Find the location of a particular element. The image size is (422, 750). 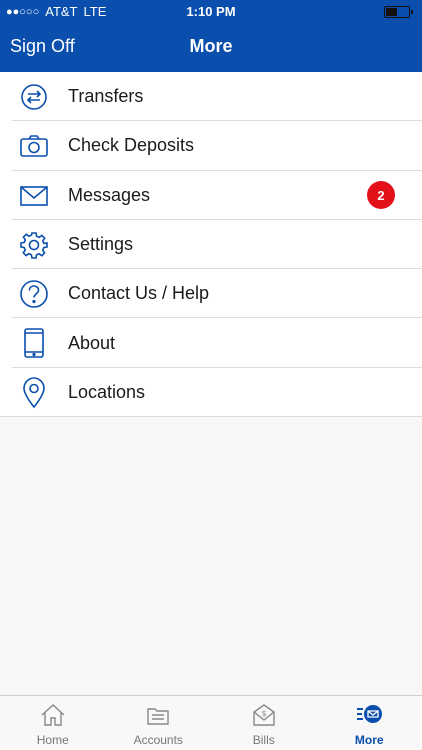

menu-item-label: Contact Us / Help is located at coordinates (139, 293).